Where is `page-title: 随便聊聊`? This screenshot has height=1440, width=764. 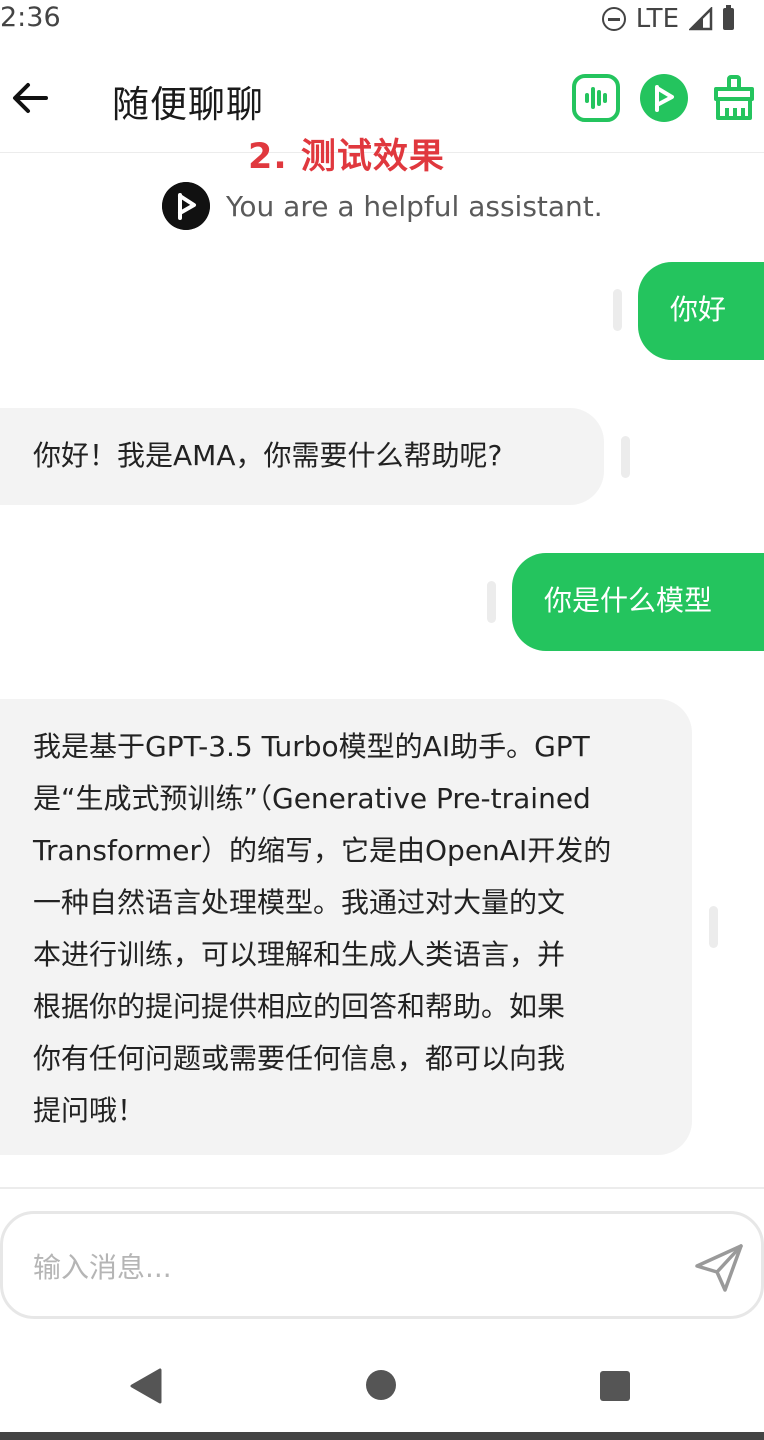
page-title: 随便聊聊 is located at coordinates (188, 104).